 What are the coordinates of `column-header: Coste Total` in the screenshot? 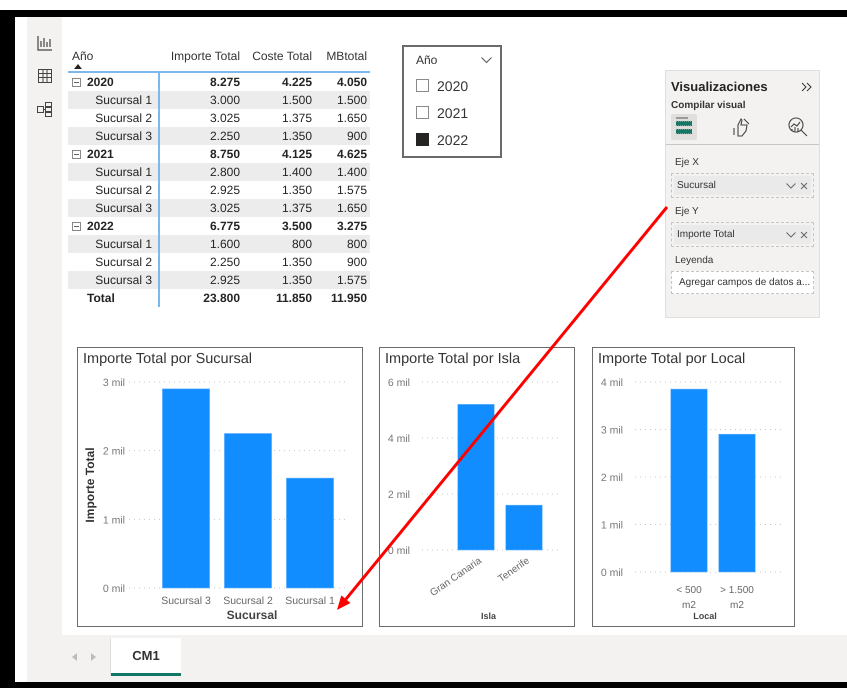 It's located at (279, 57).